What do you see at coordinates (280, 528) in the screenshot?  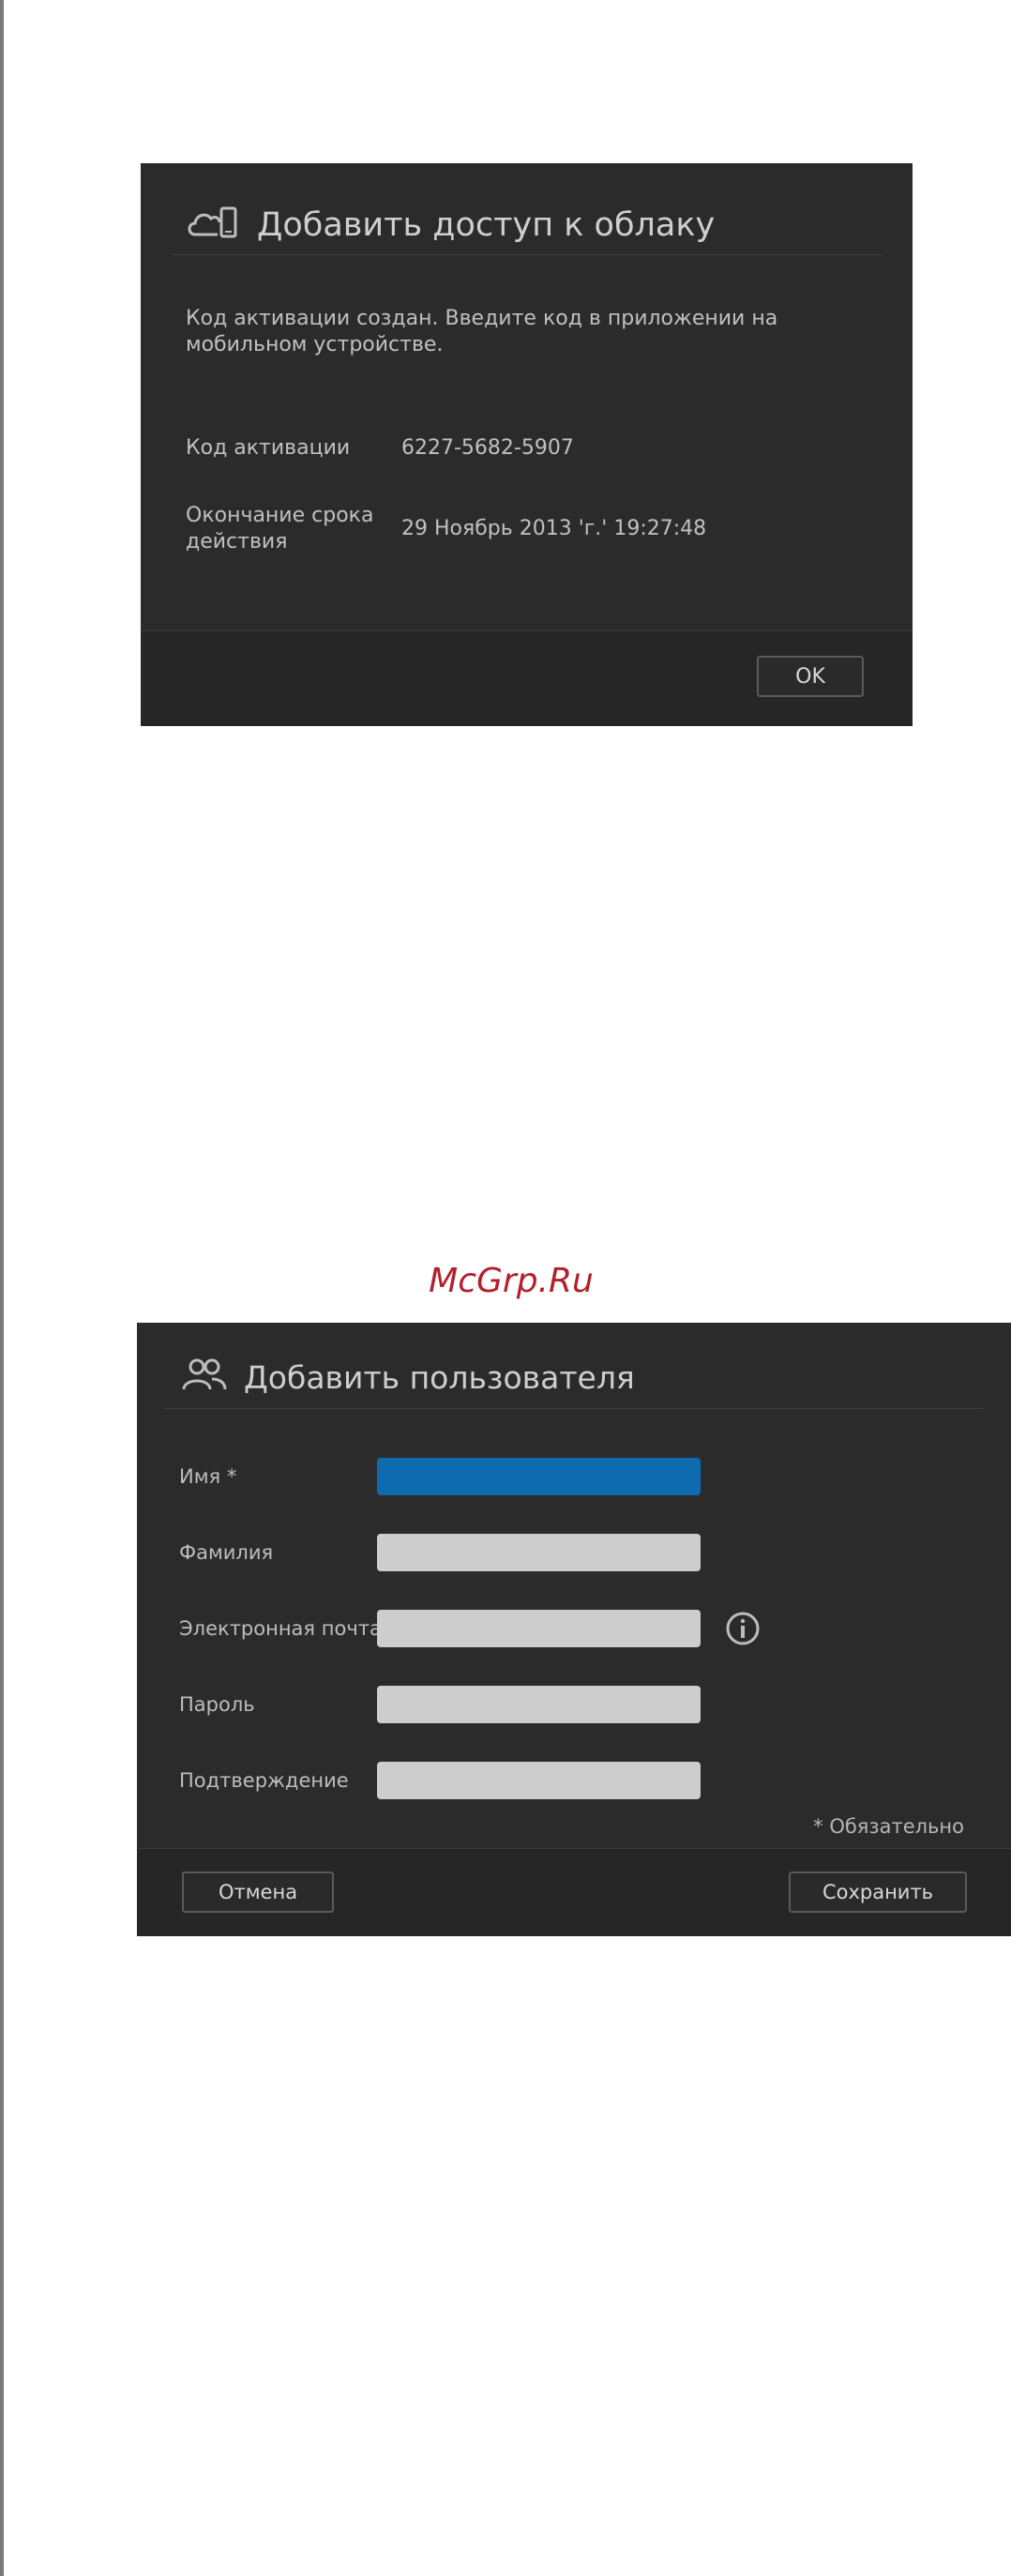 I see `expiry-label: Окончание срока действия` at bounding box center [280, 528].